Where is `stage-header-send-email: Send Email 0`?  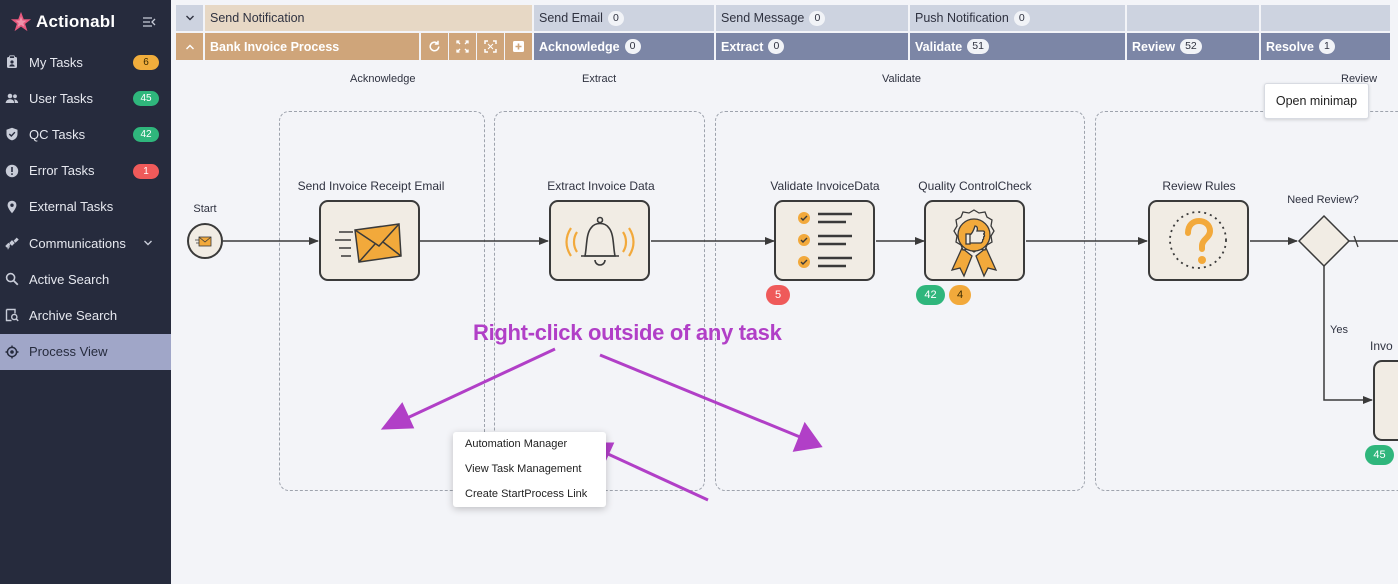
stage-header-send-email: Send Email 0 is located at coordinates (624, 18).